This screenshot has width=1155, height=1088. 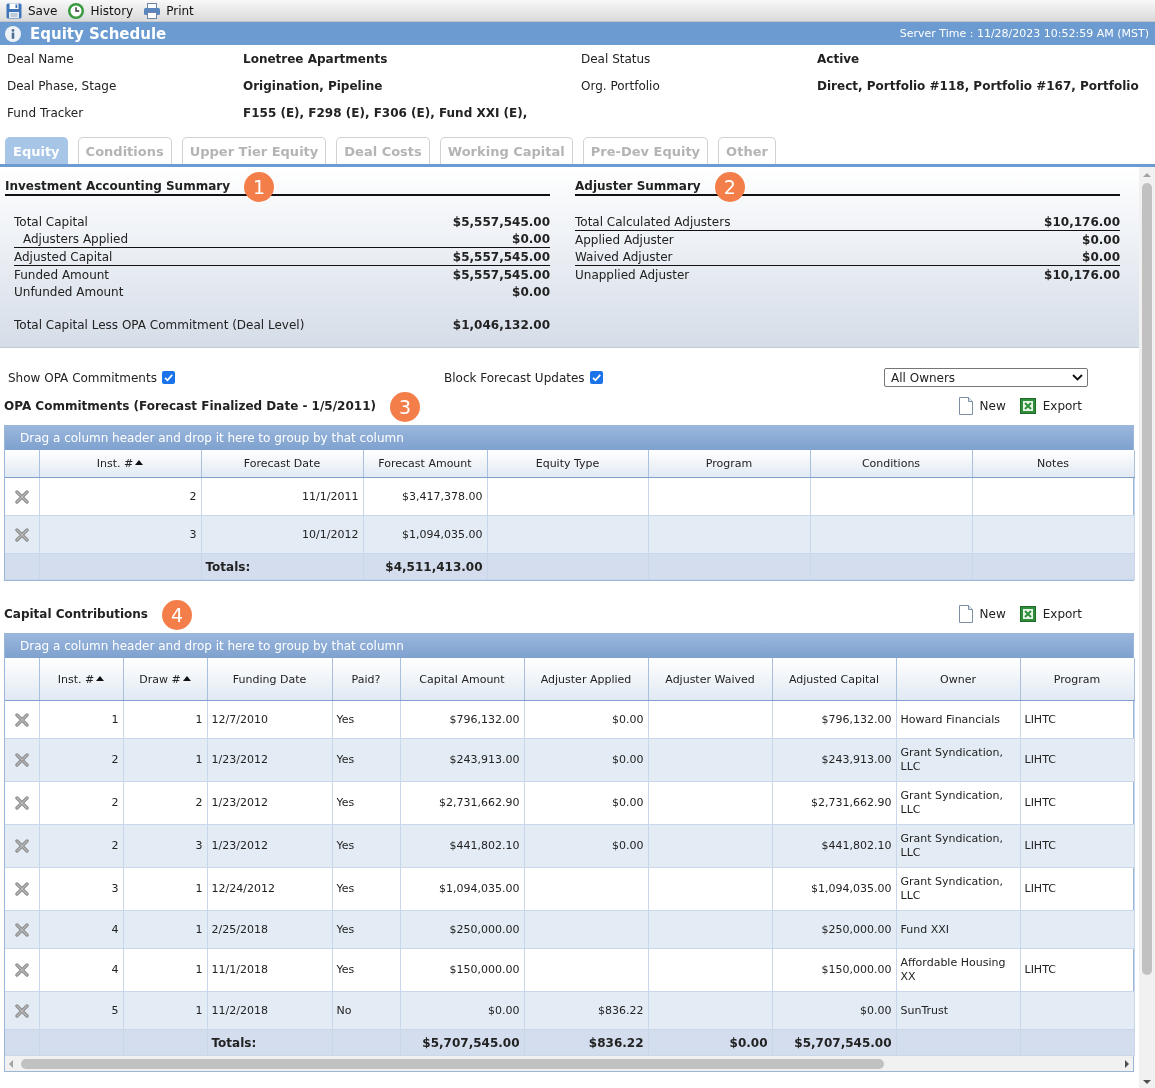 I want to click on owner-dropdown: All Owners, so click(x=986, y=377).